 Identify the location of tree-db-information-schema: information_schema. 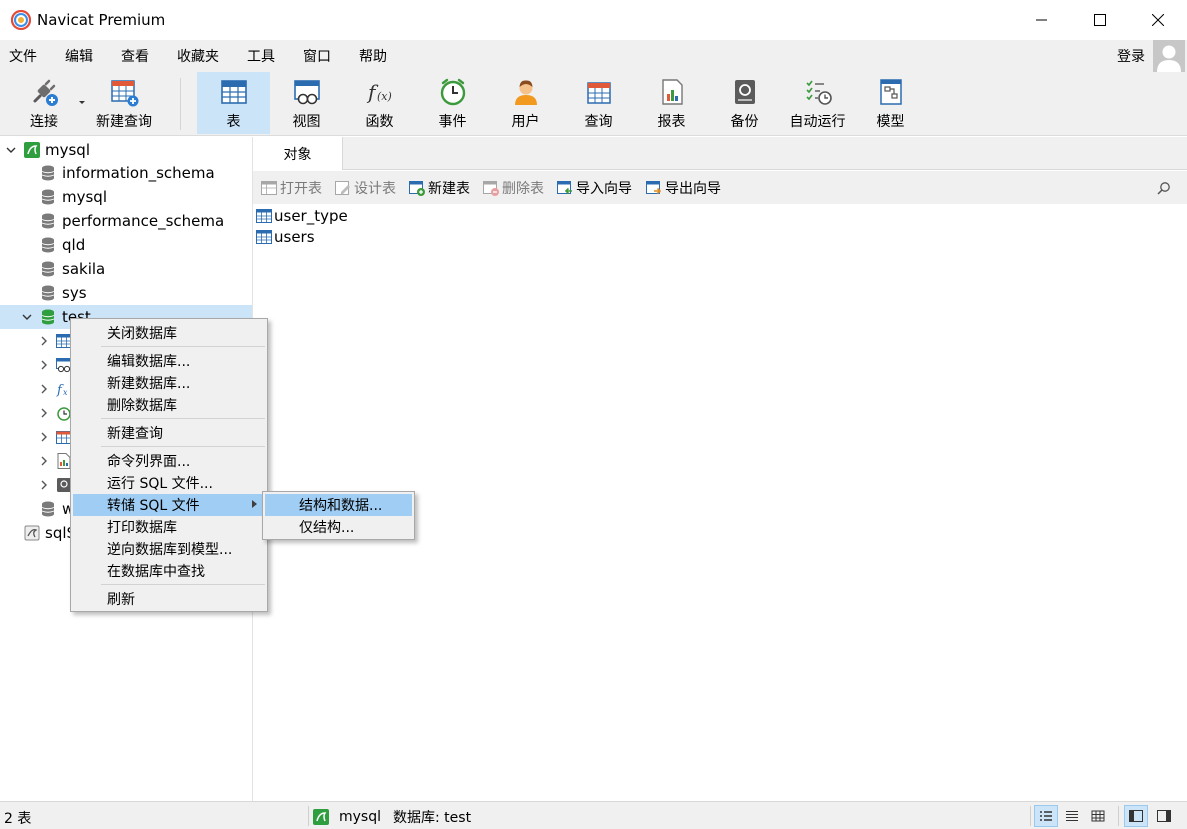
(126, 173).